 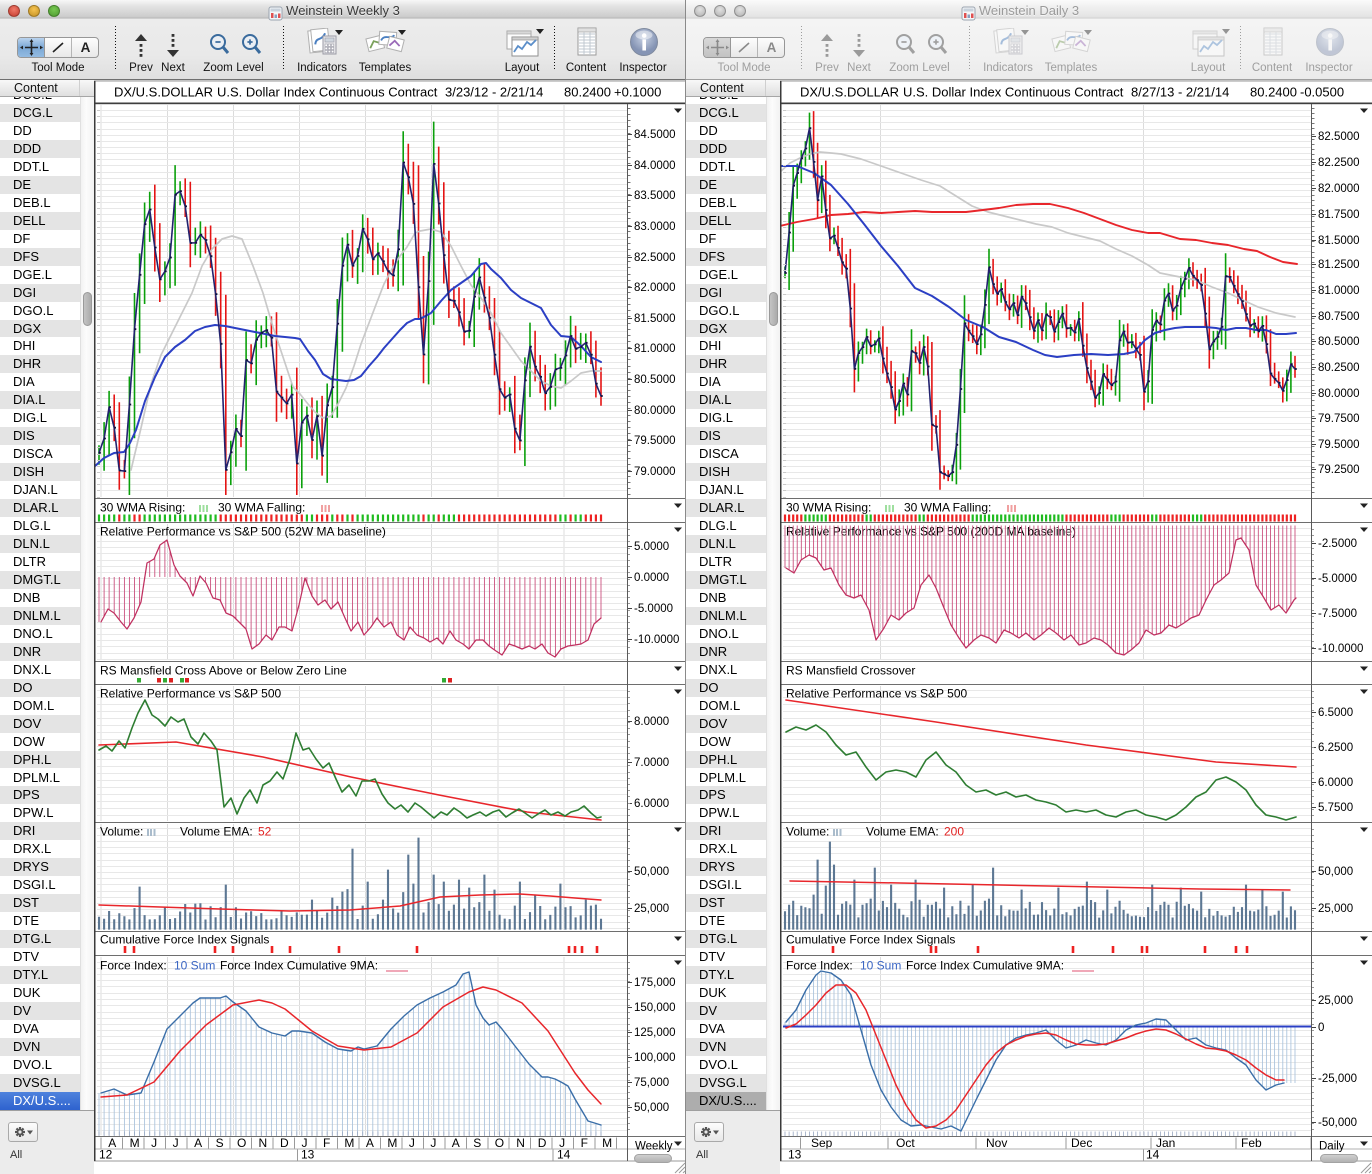 What do you see at coordinates (494, 92) in the screenshot?
I see `svg-text: 3/23/12 - 2/21/14` at bounding box center [494, 92].